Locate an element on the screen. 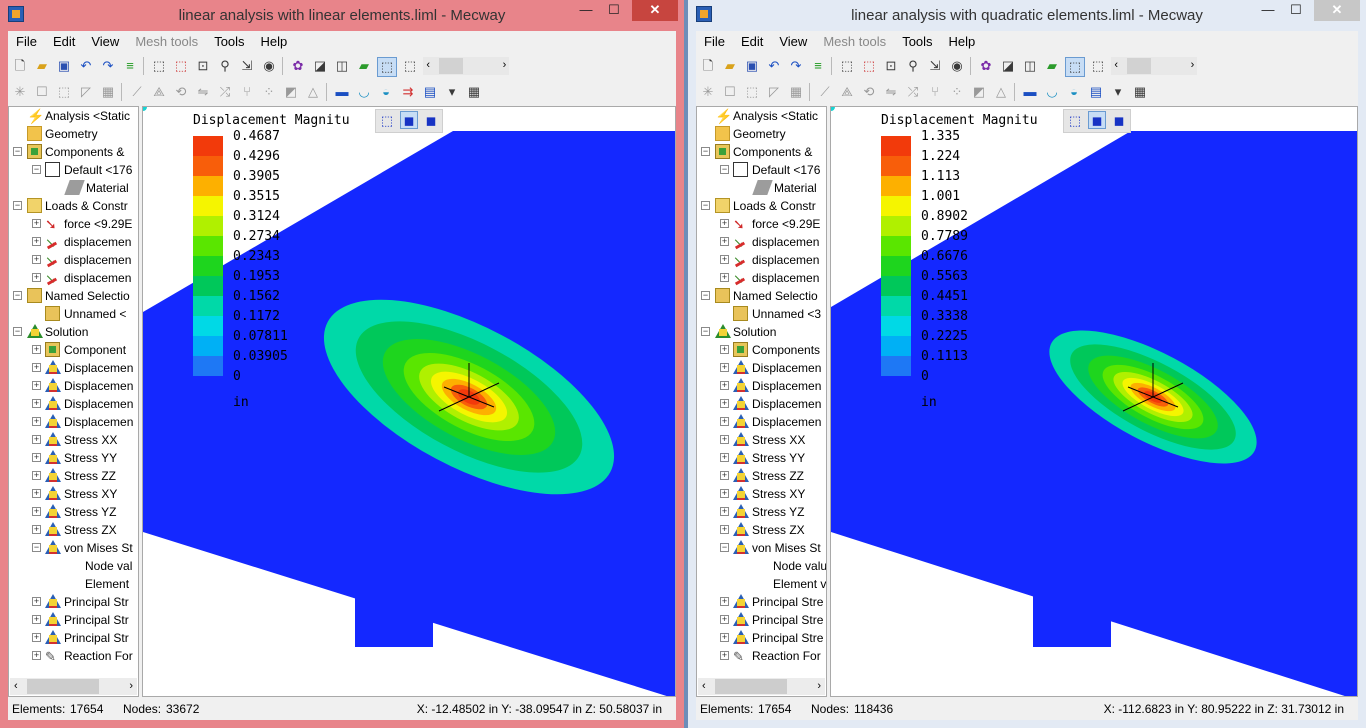 Image resolution: width=1366 pixels, height=728 pixels. mesh-split-icon: ⑂ is located at coordinates (935, 92).